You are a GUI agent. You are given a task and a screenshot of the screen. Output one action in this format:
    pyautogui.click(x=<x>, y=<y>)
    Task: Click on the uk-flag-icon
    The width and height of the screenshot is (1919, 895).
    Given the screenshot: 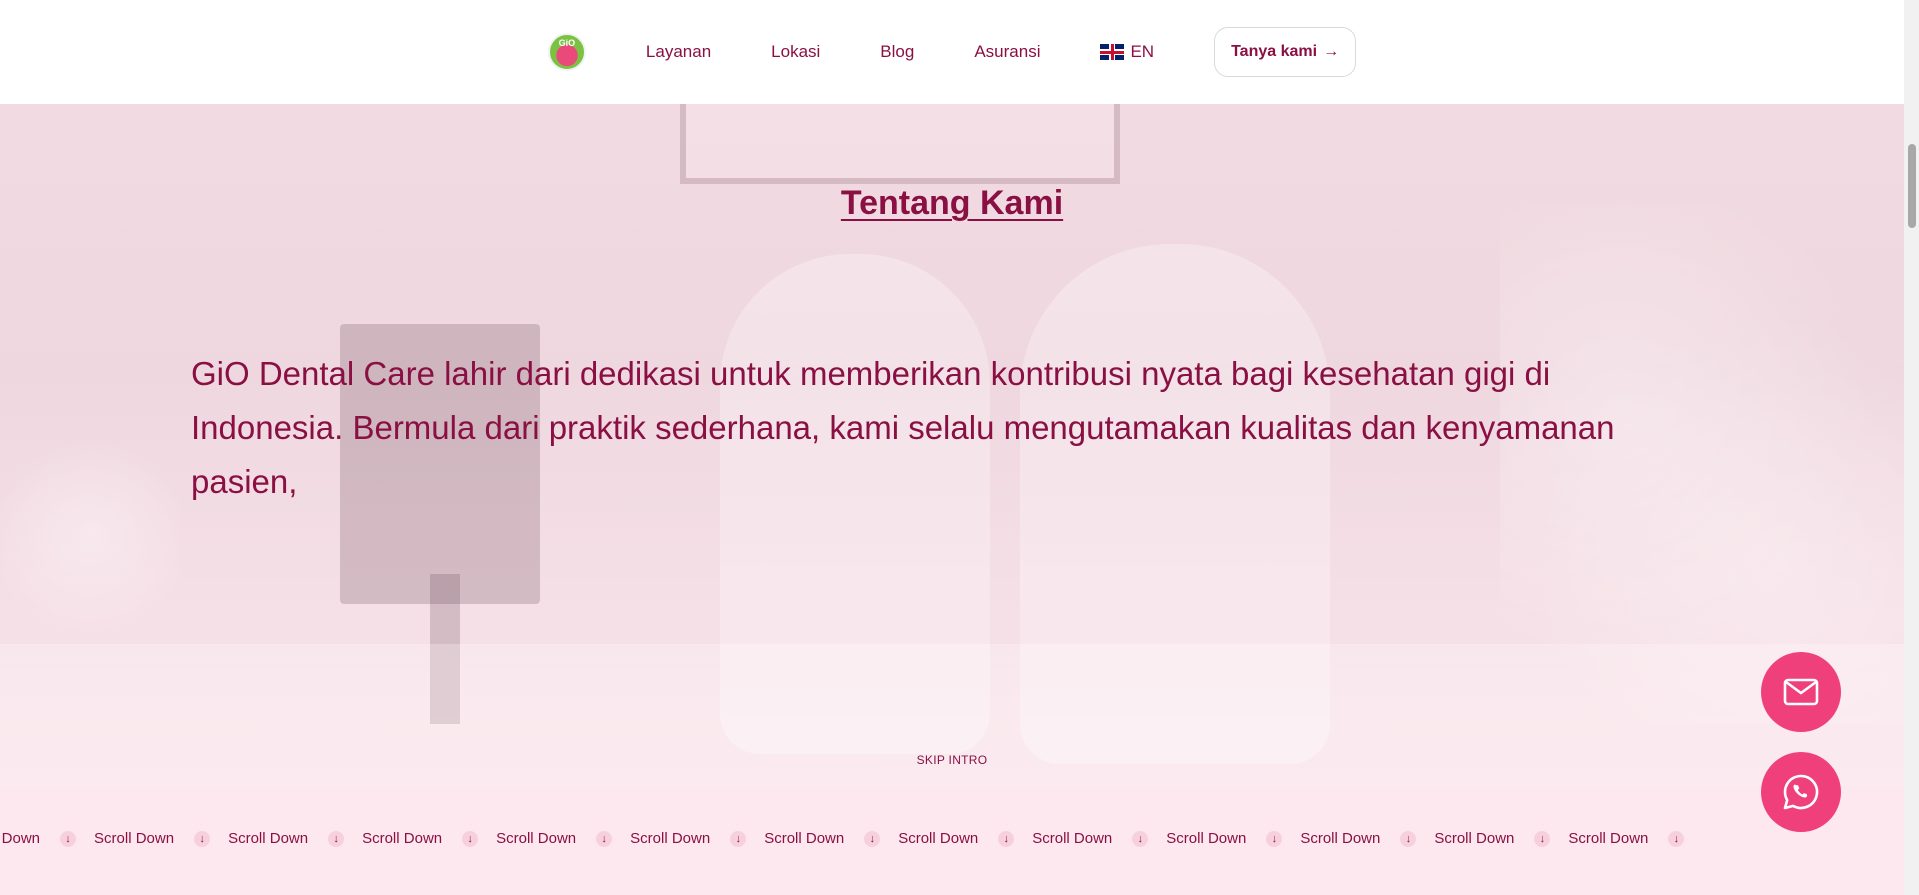 What is the action you would take?
    pyautogui.click(x=1112, y=52)
    